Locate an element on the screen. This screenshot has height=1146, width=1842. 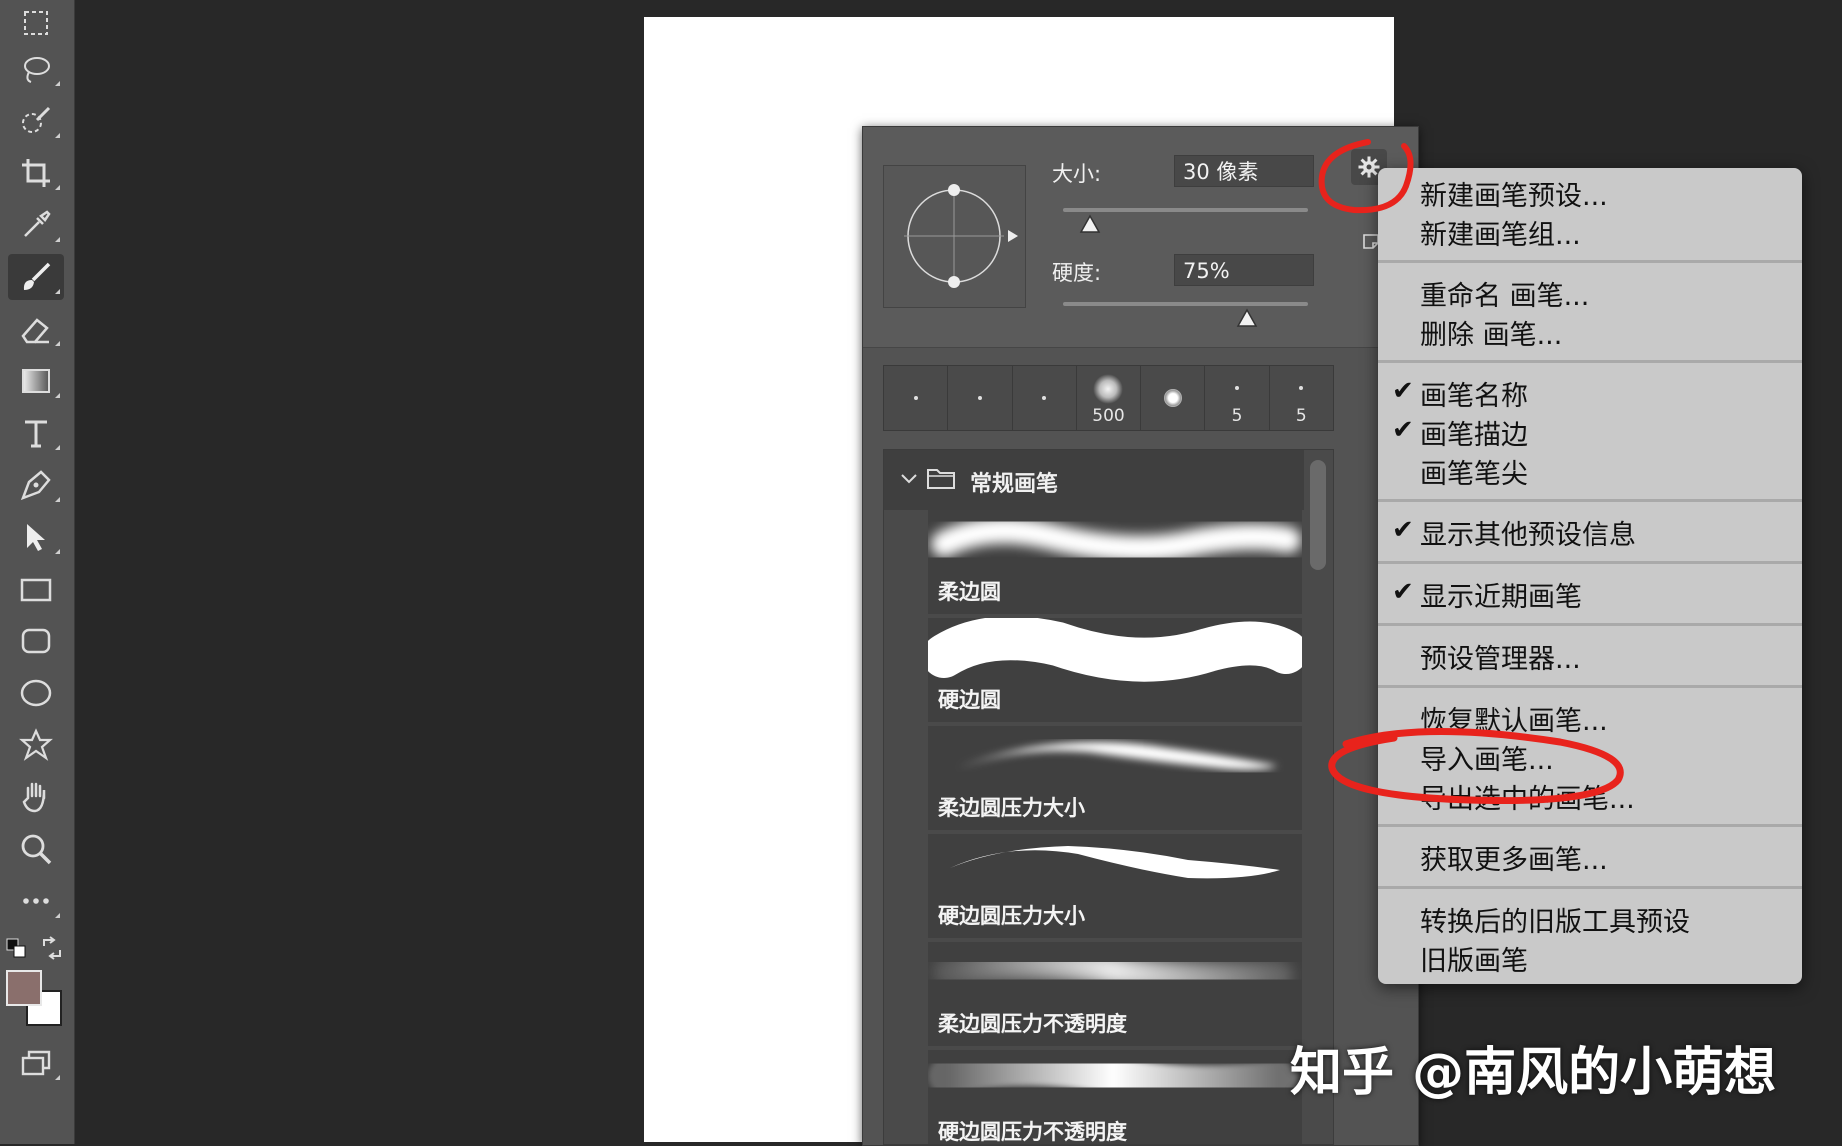
pen-tool is located at coordinates (36, 485).